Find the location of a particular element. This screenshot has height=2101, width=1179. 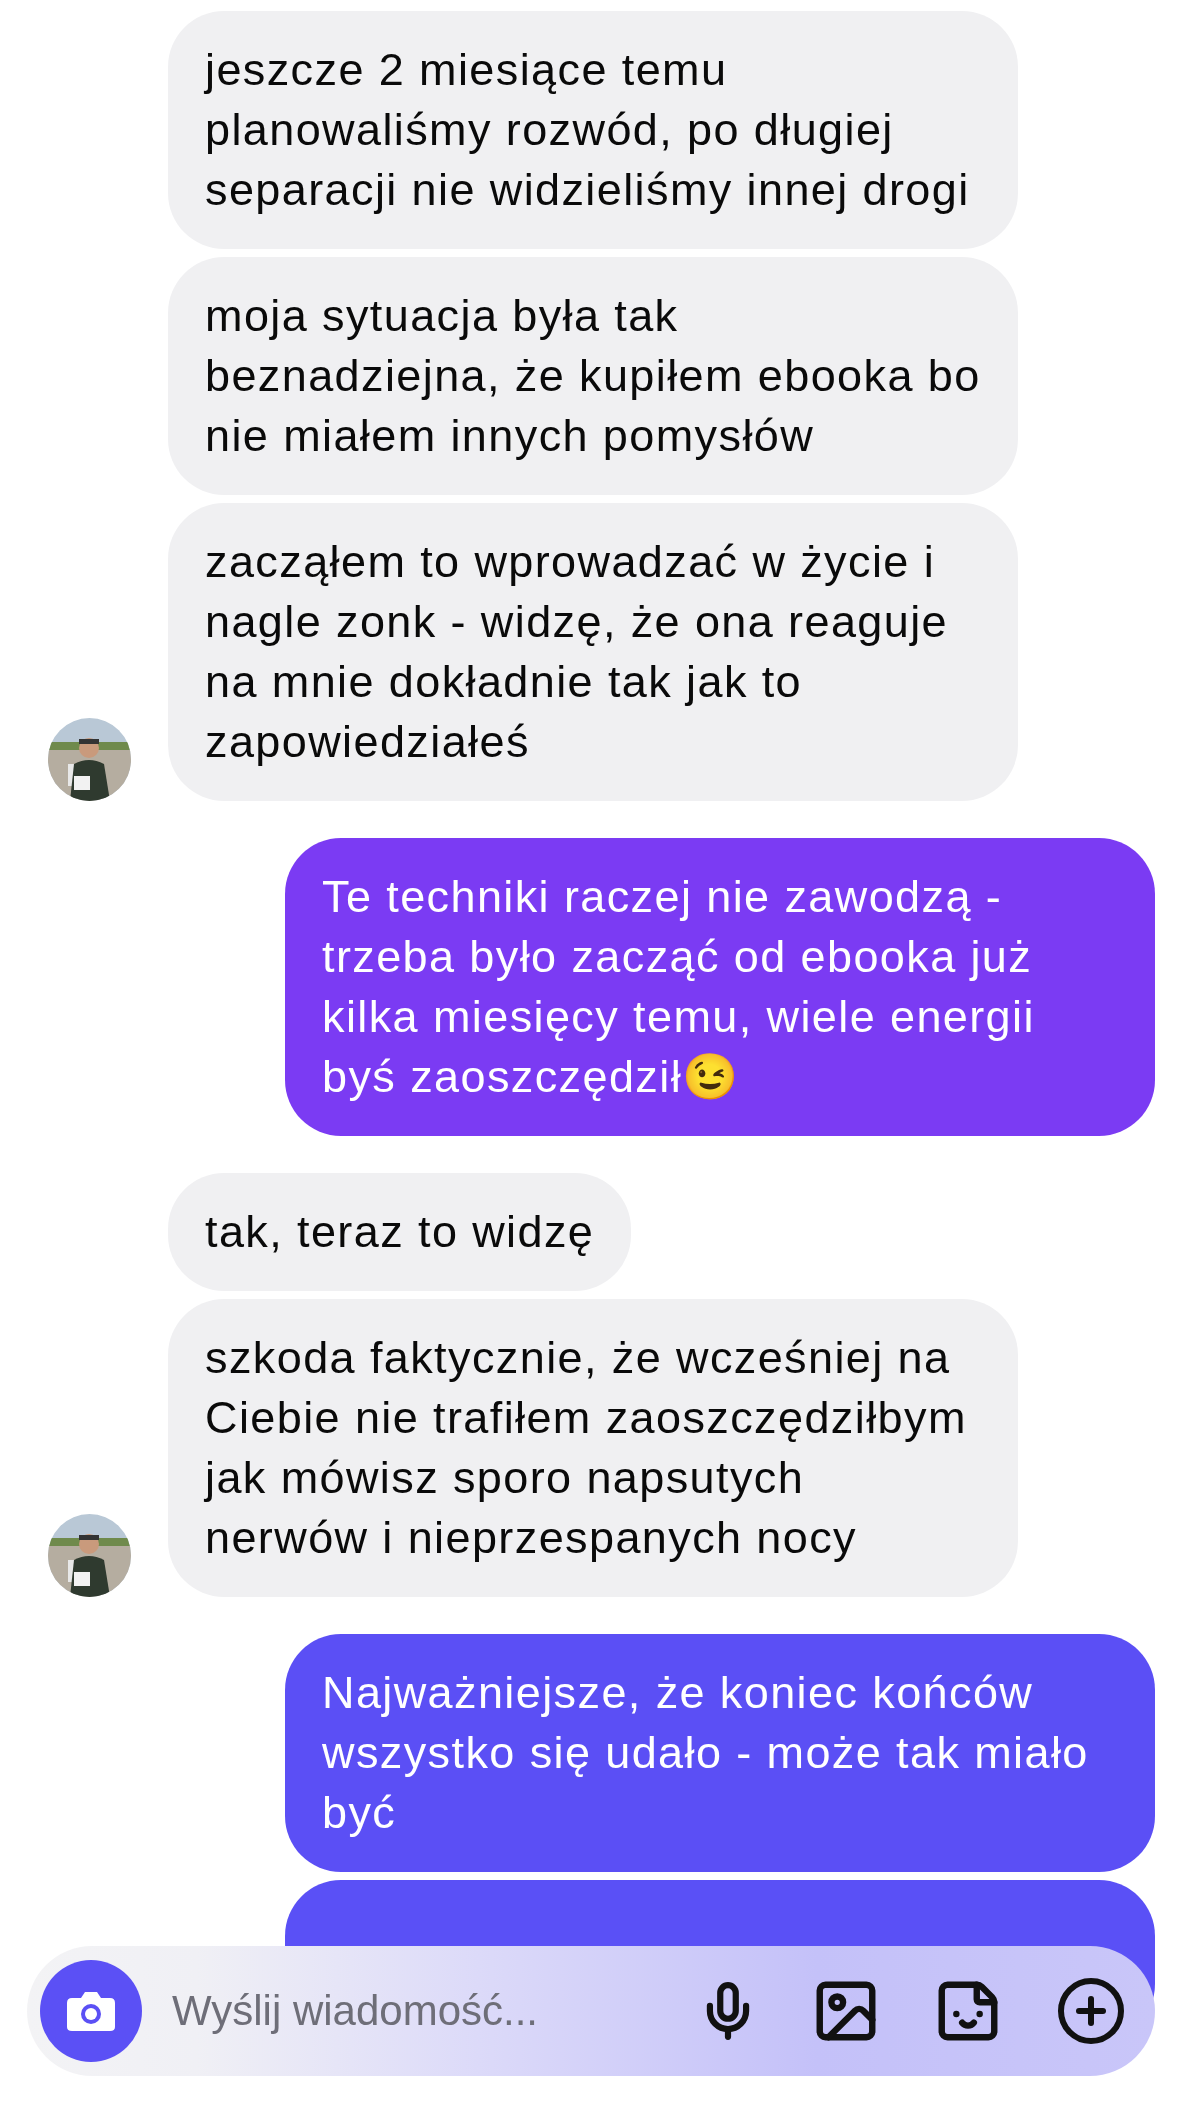

message-bubble: zacząłem to wprowadzać w życie i nagle zonk - widzę, że ona reaguje na mnie dokładnie tak jak to zapowiedziałeś is located at coordinates (593, 652).